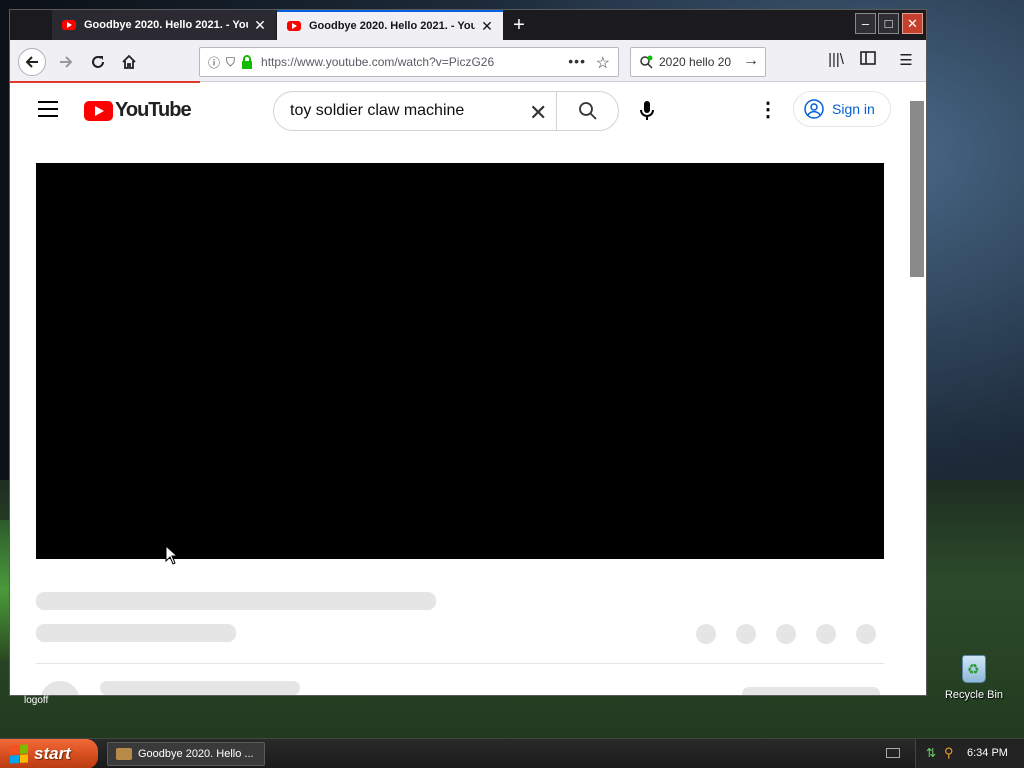  What do you see at coordinates (36, 700) in the screenshot?
I see `logoff-desktop-label: logoff` at bounding box center [36, 700].